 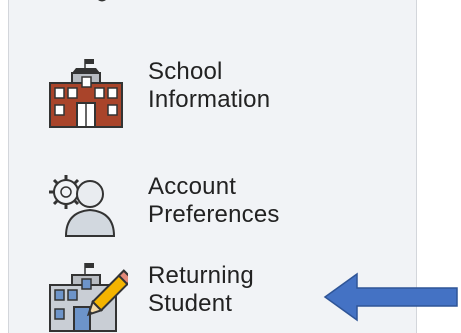 What do you see at coordinates (209, 99) in the screenshot?
I see `label-line-2: Information` at bounding box center [209, 99].